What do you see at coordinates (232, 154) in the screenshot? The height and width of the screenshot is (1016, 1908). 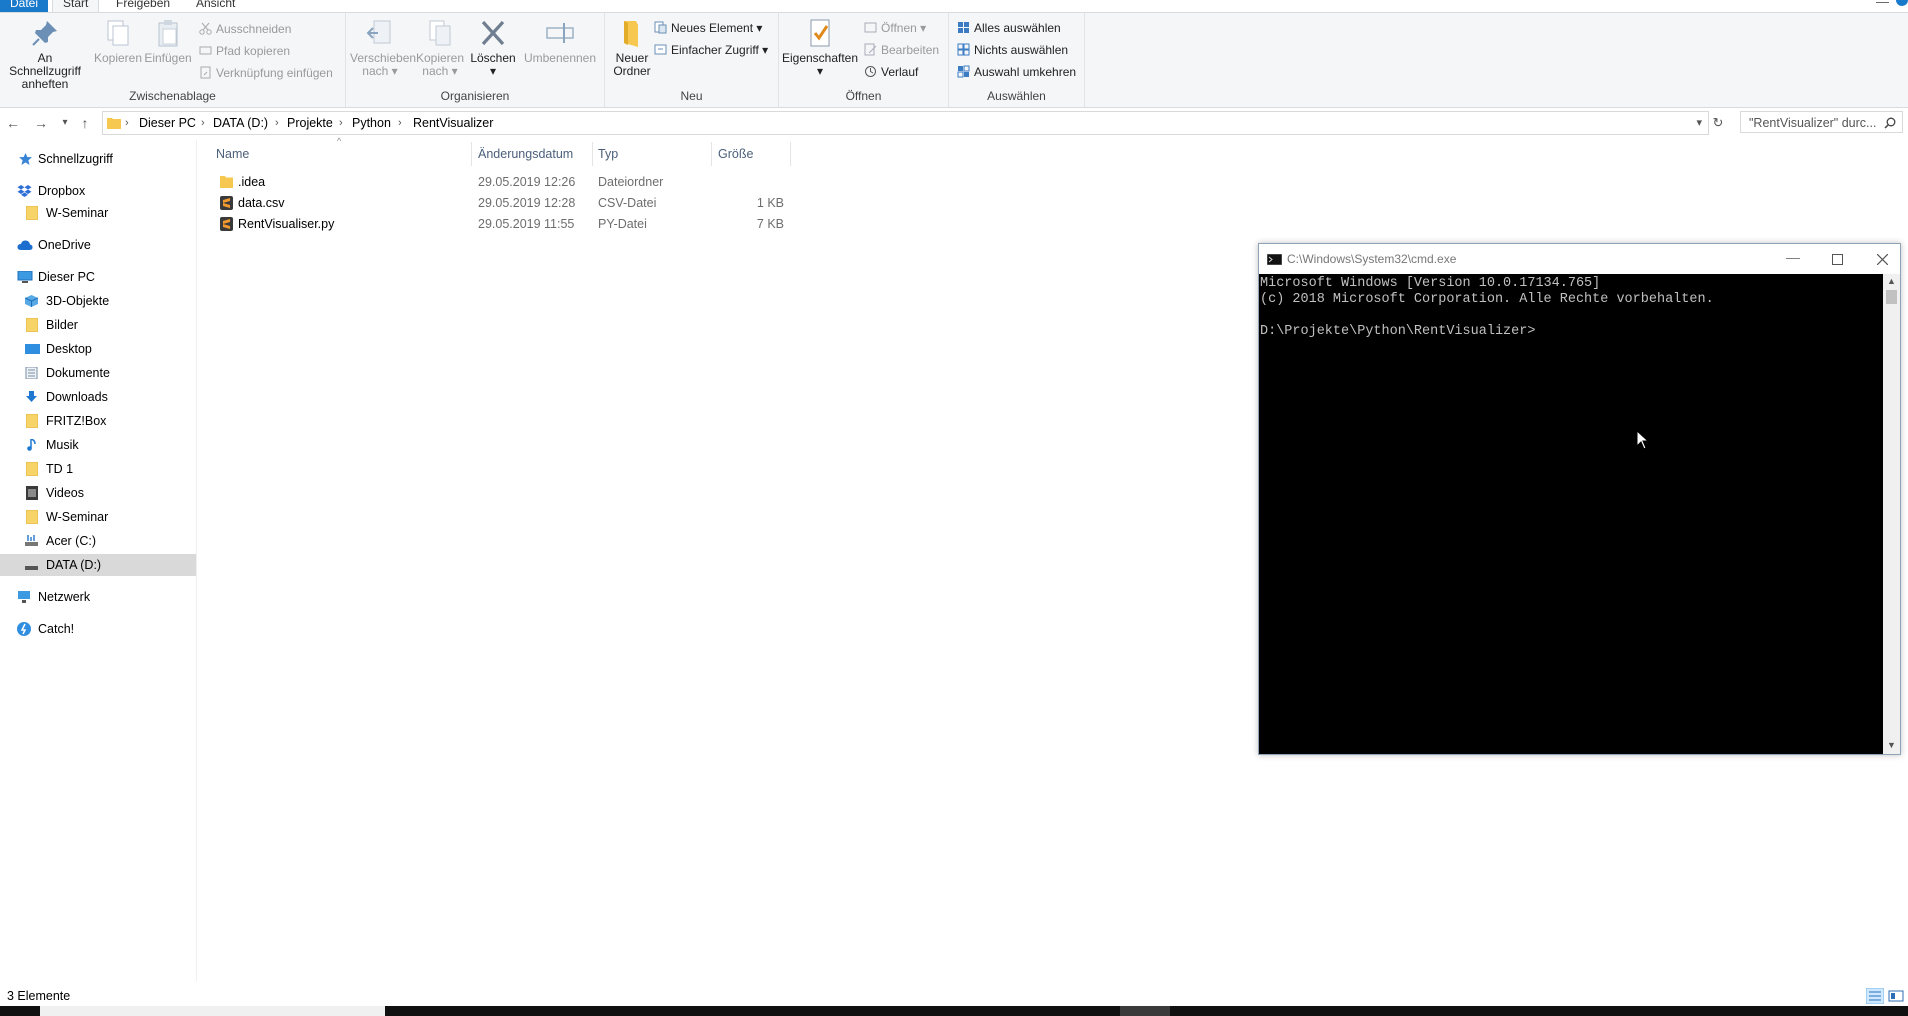 I see `column-header-name: Name` at bounding box center [232, 154].